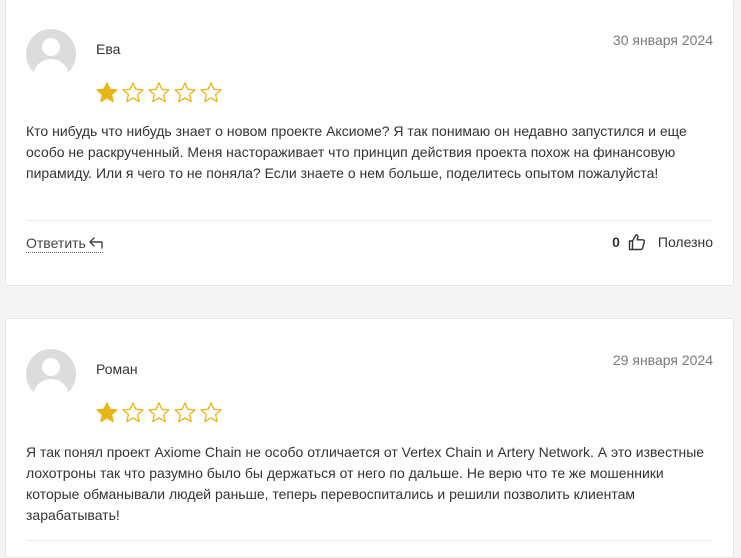  I want to click on helpful-block: 0 Полезно, so click(662, 242).